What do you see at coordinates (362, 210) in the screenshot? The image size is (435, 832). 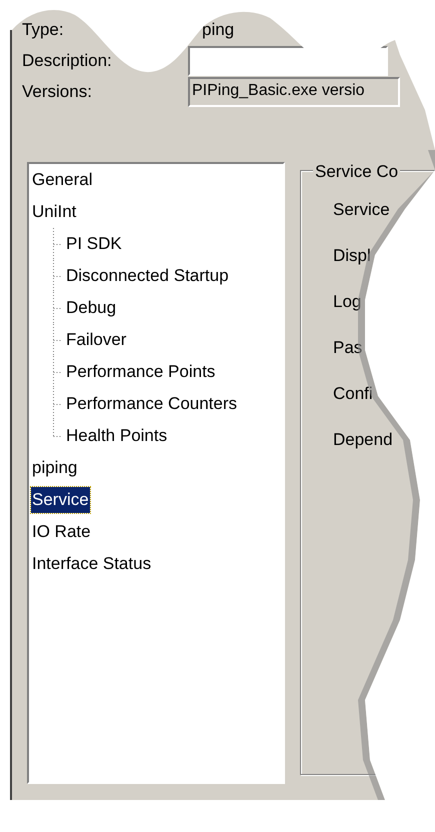 I see `setting-label: Service` at bounding box center [362, 210].